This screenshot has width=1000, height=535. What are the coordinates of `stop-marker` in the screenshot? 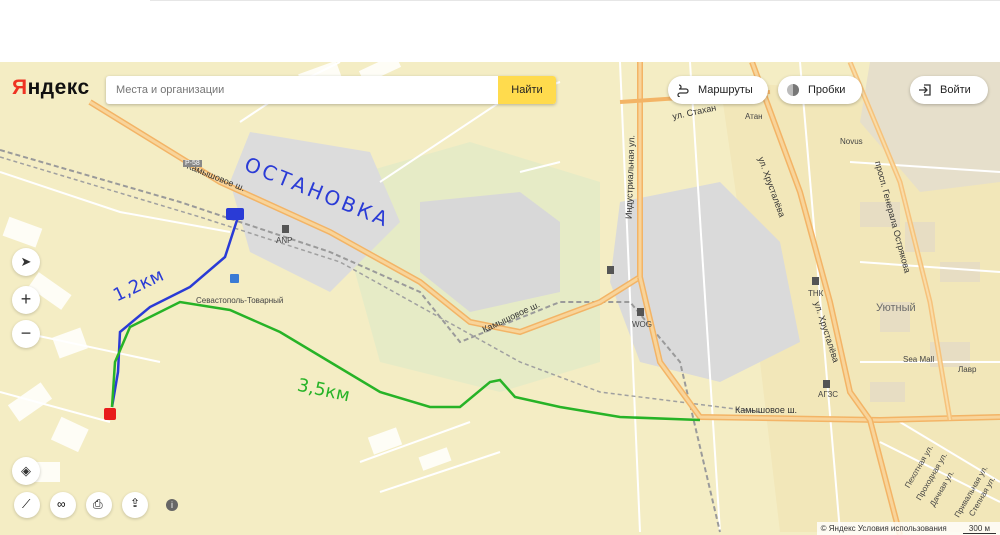 It's located at (235, 214).